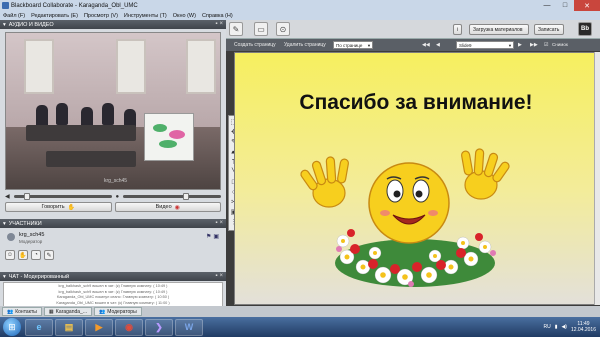 This screenshot has height=337, width=600. I want to click on participant-status-icons: ⚑ ▣, so click(212, 236).